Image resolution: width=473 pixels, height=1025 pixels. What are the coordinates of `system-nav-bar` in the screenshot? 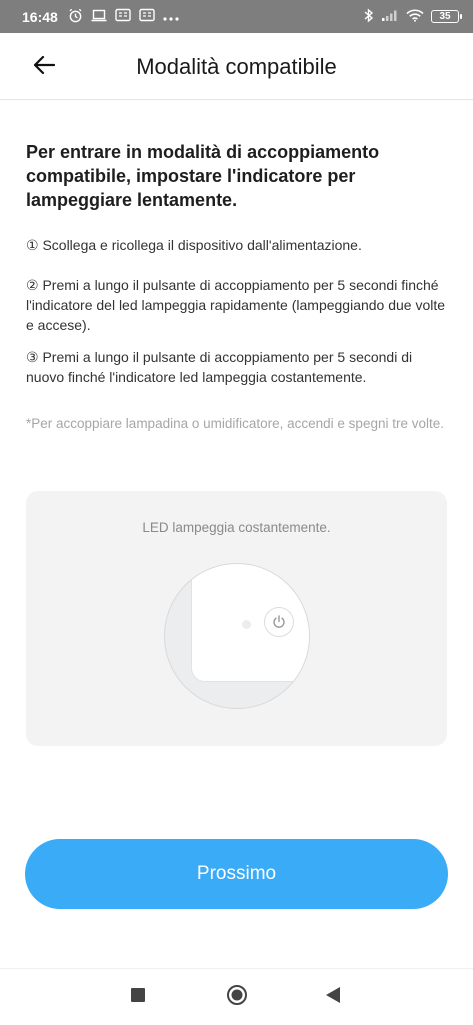 It's located at (236, 996).